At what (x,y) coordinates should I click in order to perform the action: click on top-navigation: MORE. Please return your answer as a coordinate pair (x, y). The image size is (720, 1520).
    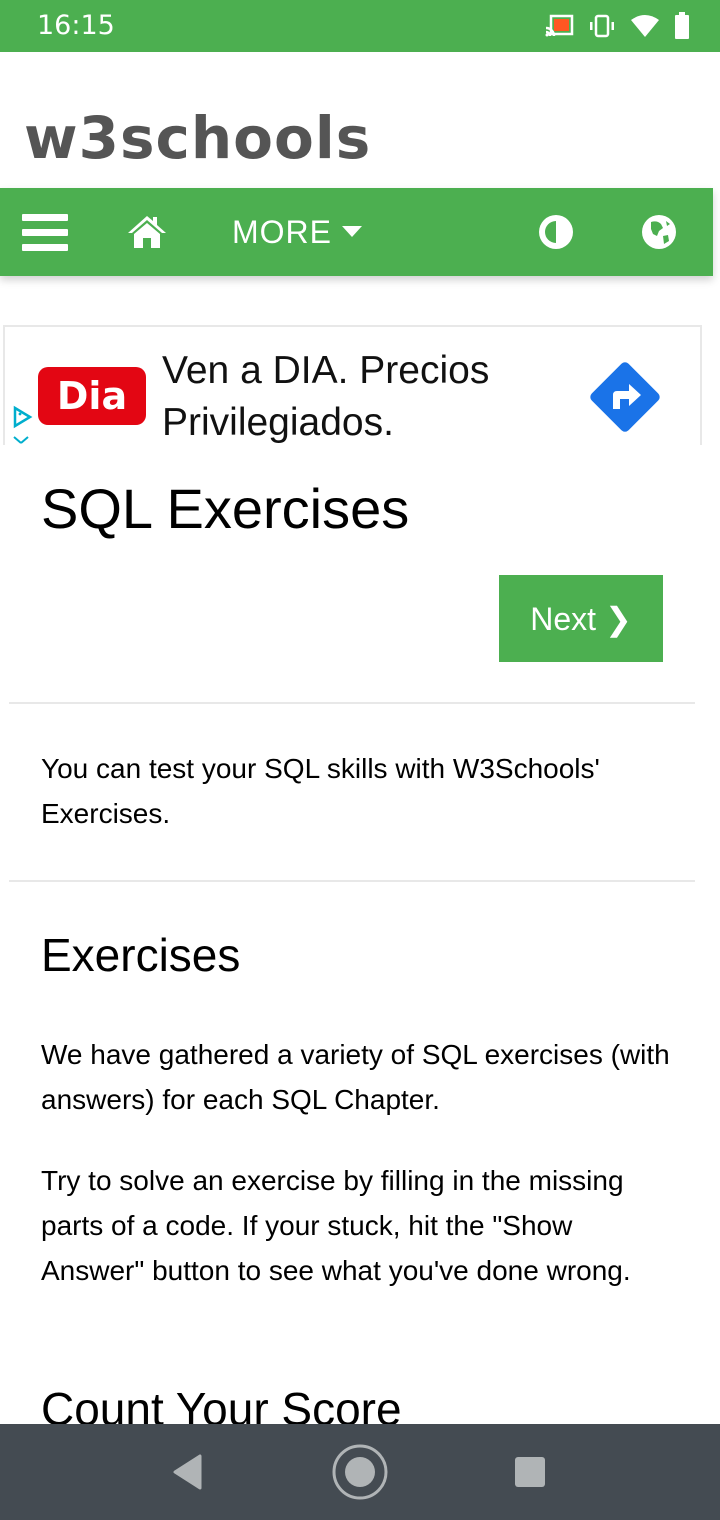
    Looking at the image, I should click on (356, 232).